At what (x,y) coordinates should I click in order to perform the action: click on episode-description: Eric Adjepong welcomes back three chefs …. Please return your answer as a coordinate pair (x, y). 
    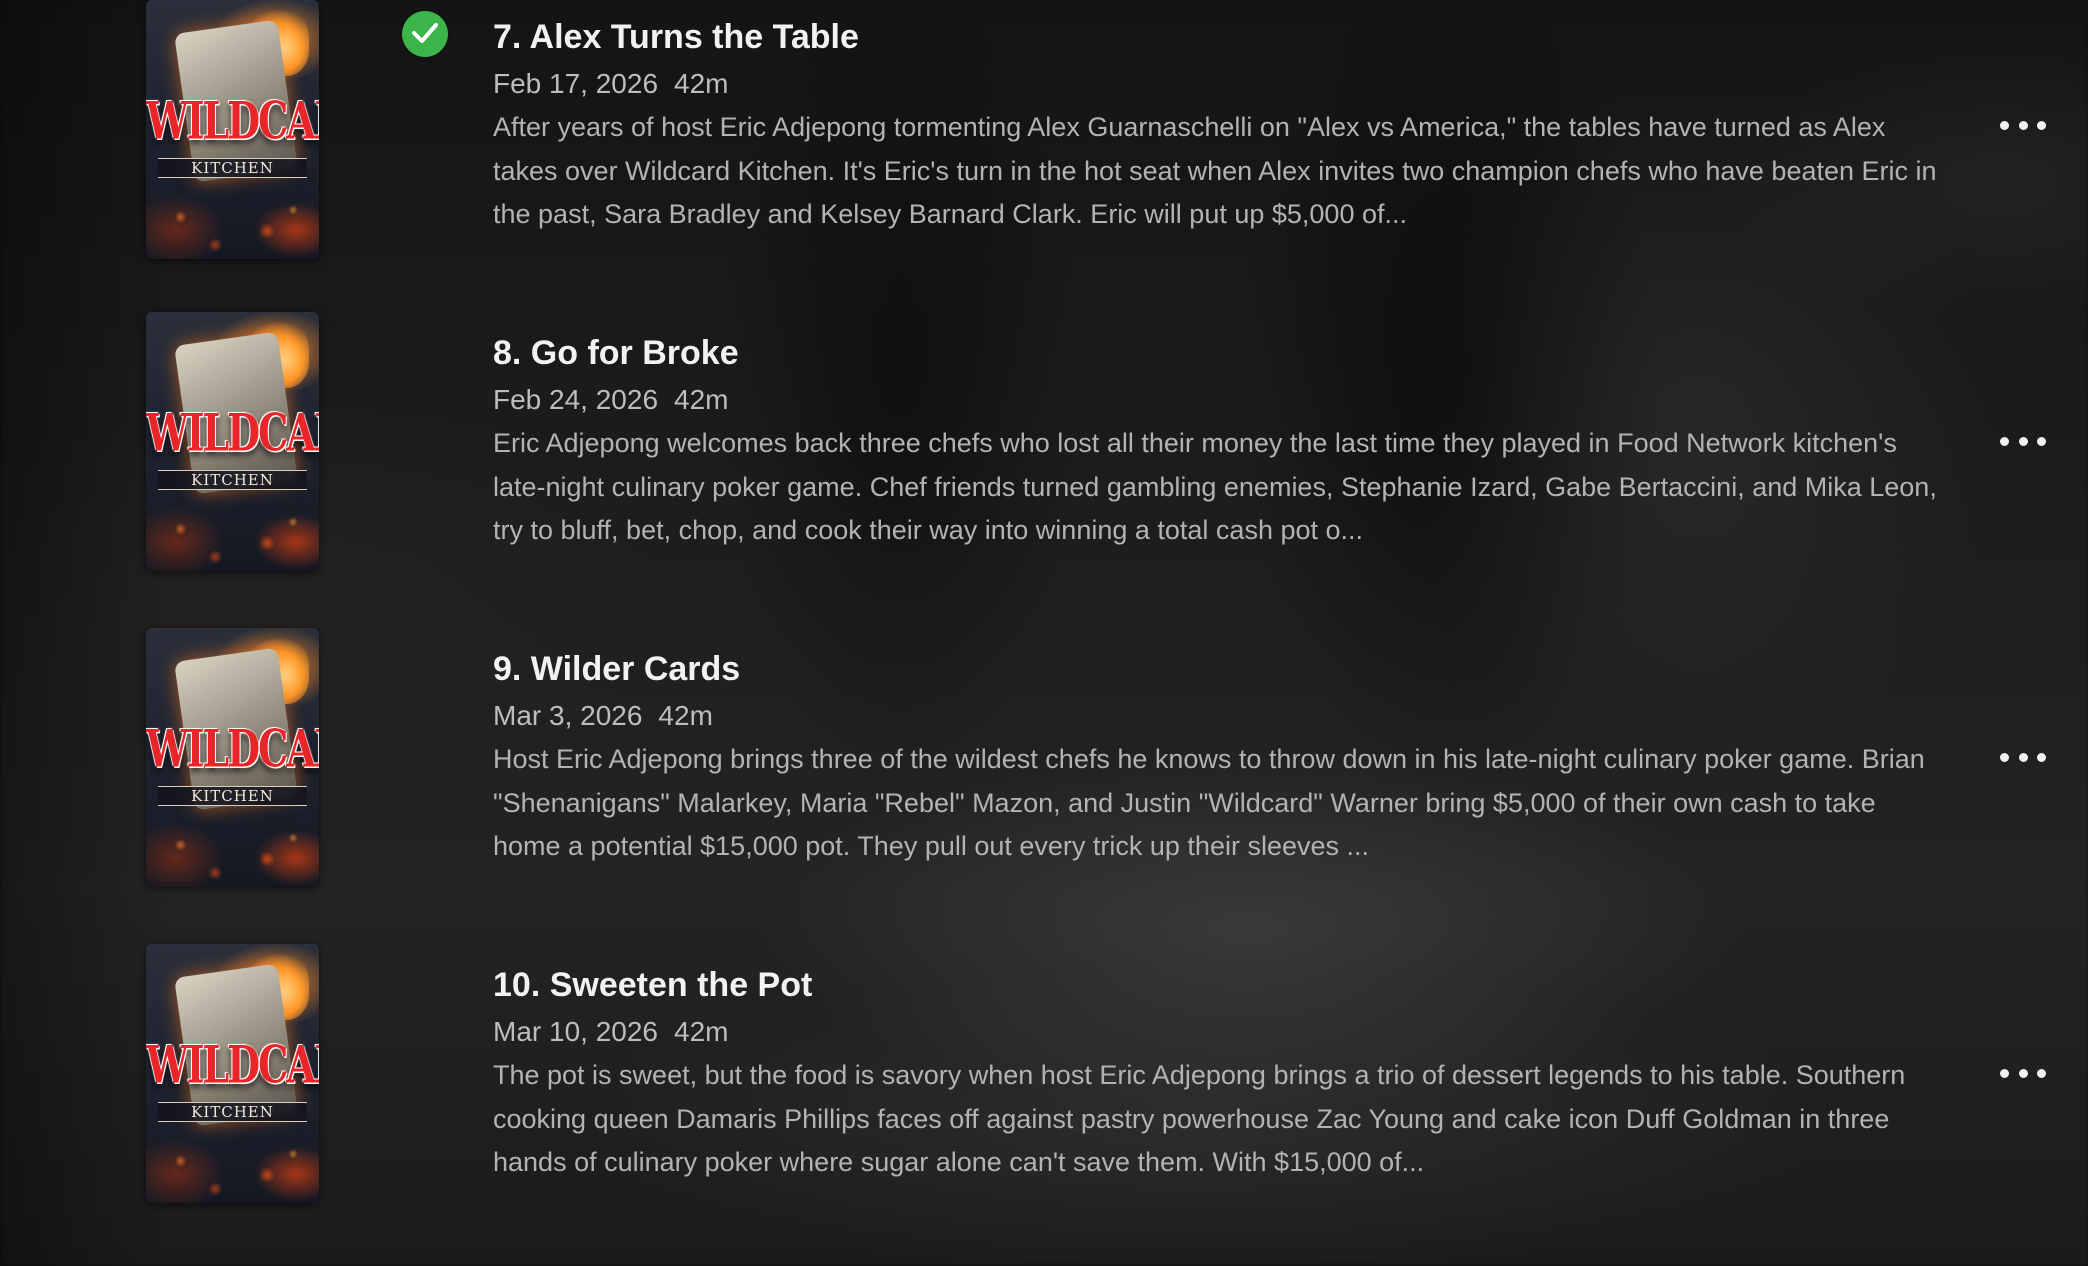
    Looking at the image, I should click on (1215, 486).